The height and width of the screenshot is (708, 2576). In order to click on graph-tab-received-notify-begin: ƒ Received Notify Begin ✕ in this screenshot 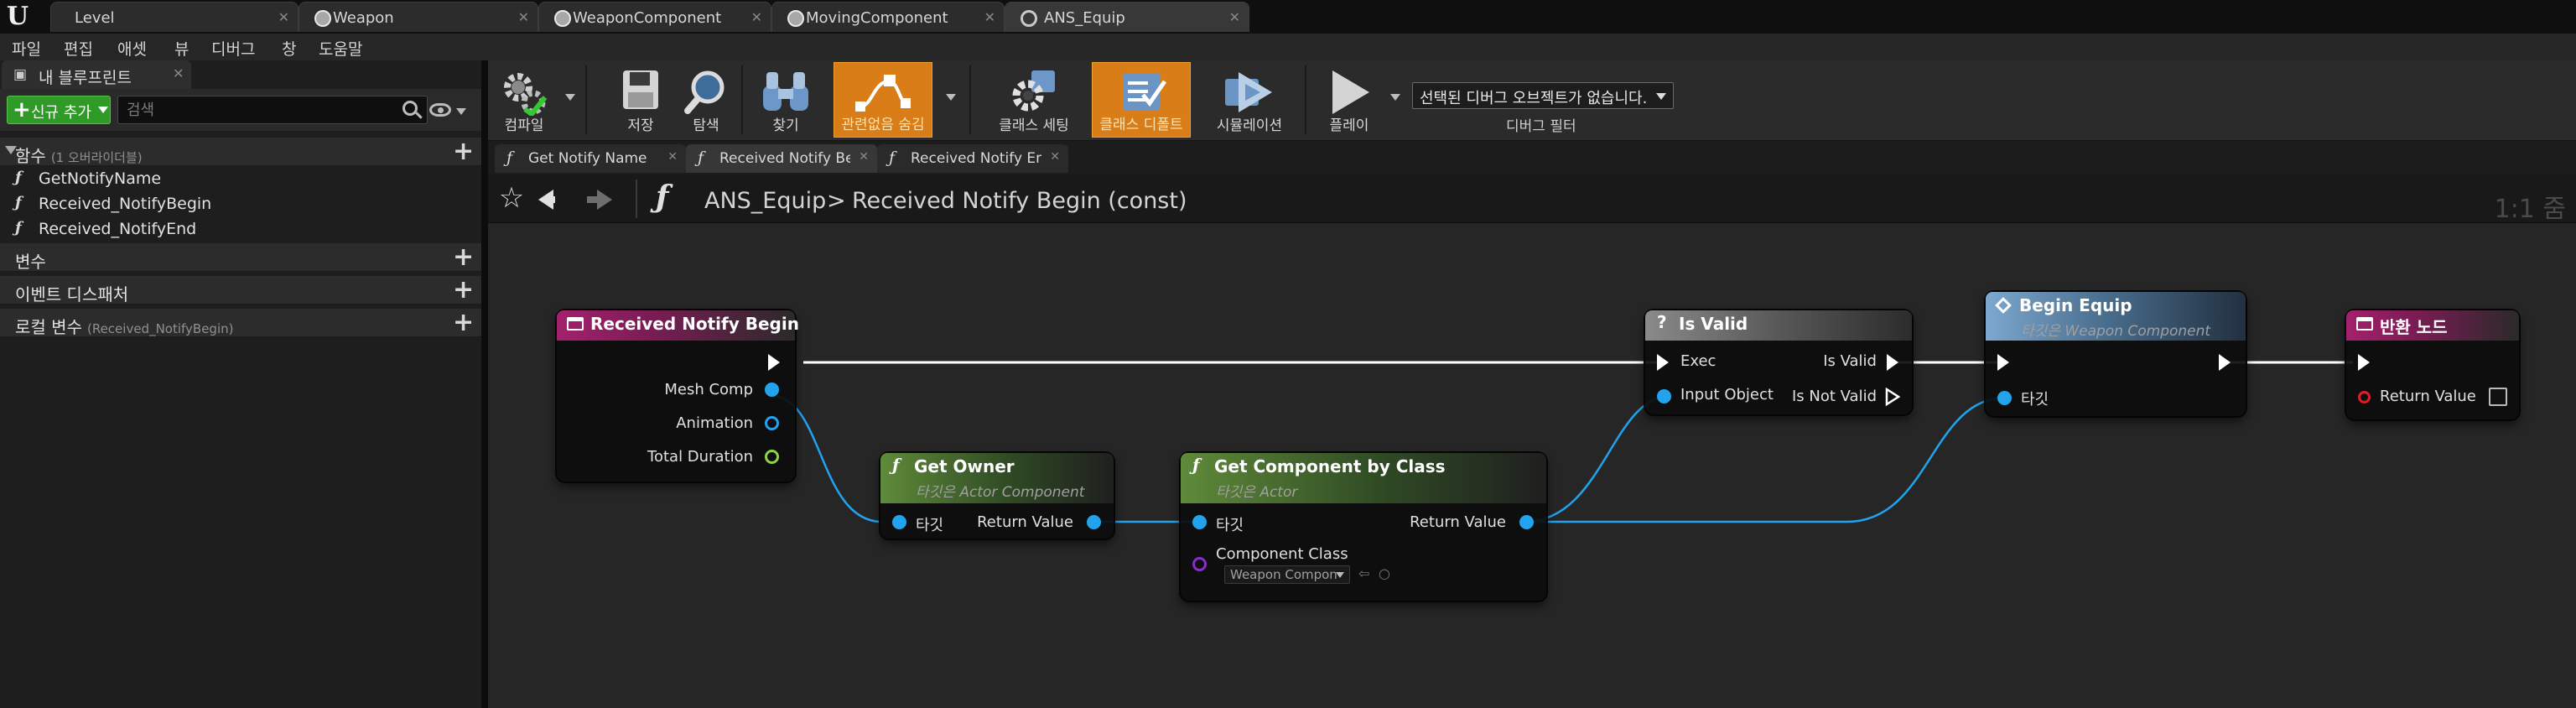, I will do `click(781, 158)`.